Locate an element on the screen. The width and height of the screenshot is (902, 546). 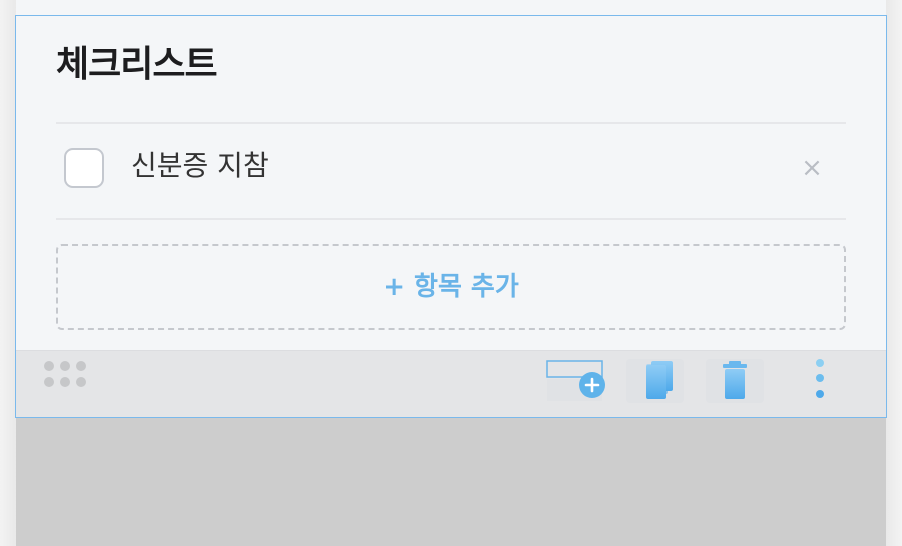
previous-block-edge is located at coordinates (451, 7).